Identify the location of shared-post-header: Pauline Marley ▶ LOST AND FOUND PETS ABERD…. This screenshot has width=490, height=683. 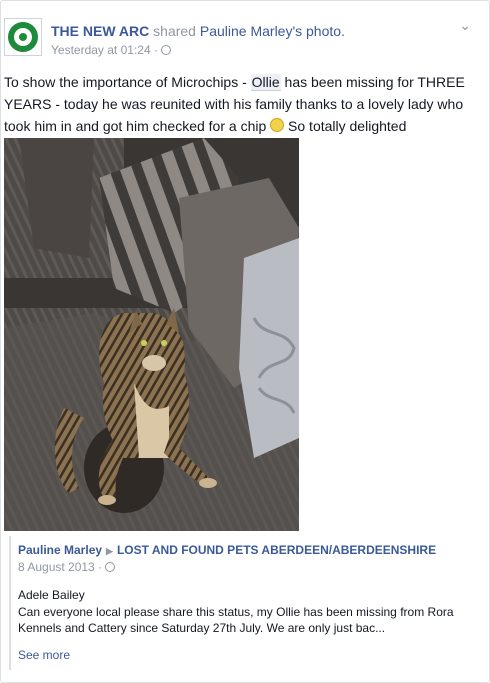
(227, 550).